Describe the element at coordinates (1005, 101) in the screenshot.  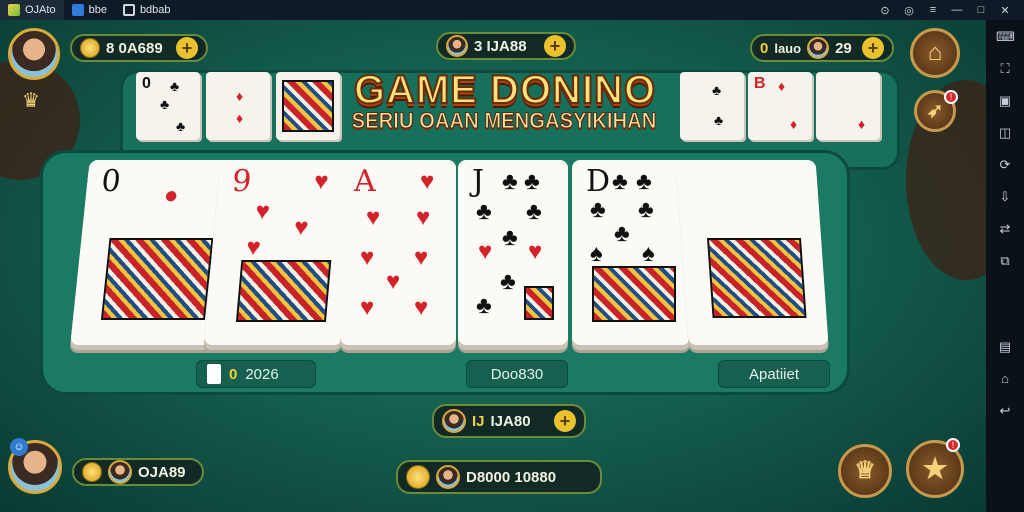
I see `screenshot-icon: ▣` at that location.